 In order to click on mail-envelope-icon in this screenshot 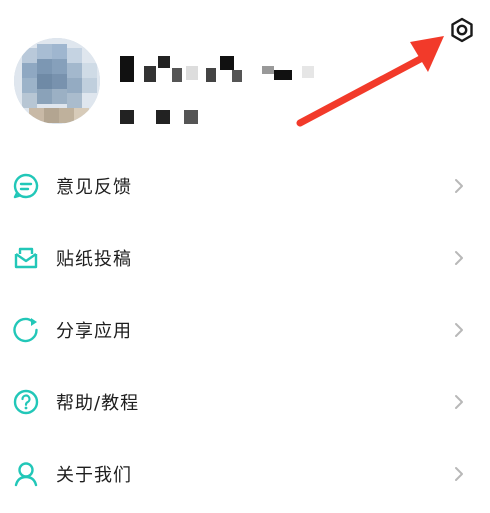, I will do `click(26, 258)`.